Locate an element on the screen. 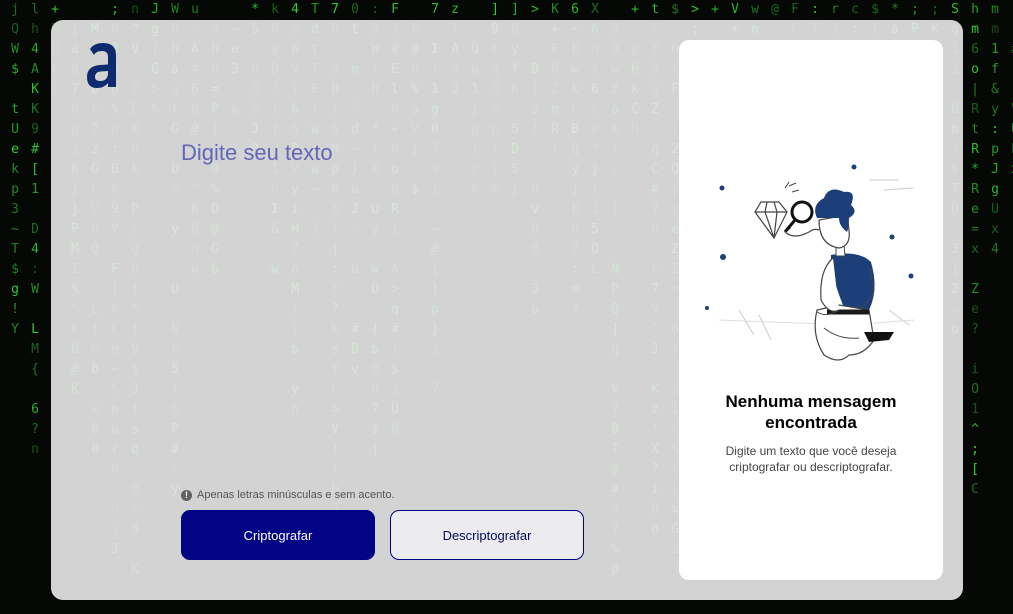 The image size is (1013, 614). encrypt-button-label: Criptografar is located at coordinates (278, 535).